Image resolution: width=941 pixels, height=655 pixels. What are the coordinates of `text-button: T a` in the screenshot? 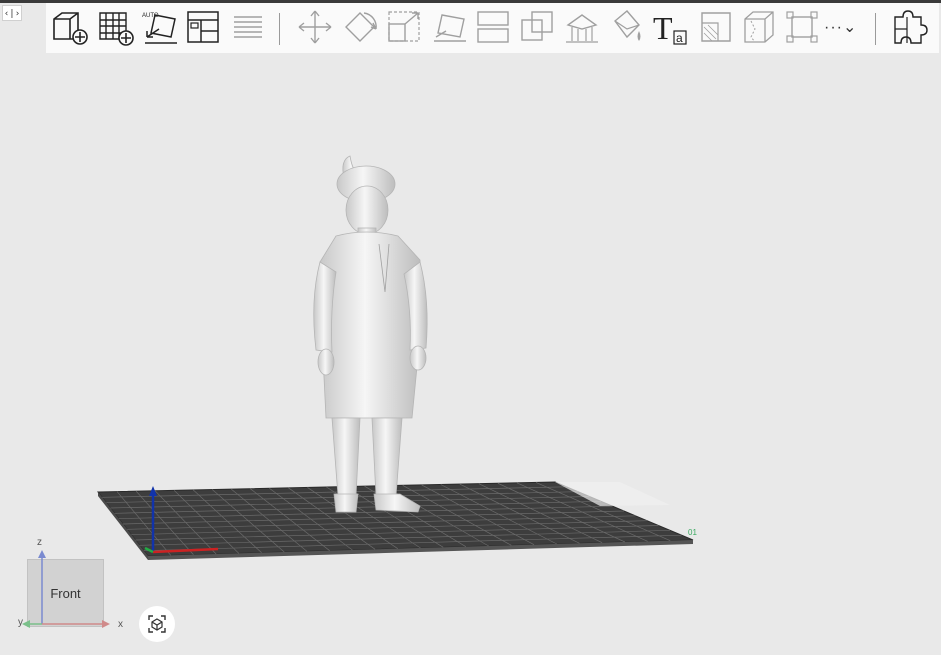 It's located at (671, 27).